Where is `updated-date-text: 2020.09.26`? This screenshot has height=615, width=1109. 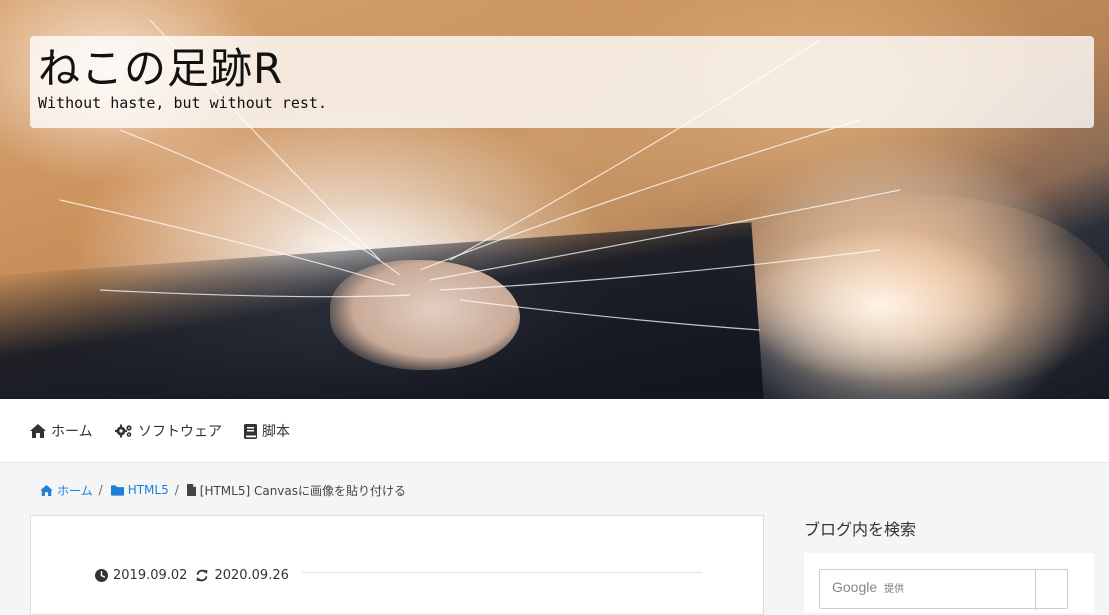
updated-date-text: 2020.09.26 is located at coordinates (251, 575).